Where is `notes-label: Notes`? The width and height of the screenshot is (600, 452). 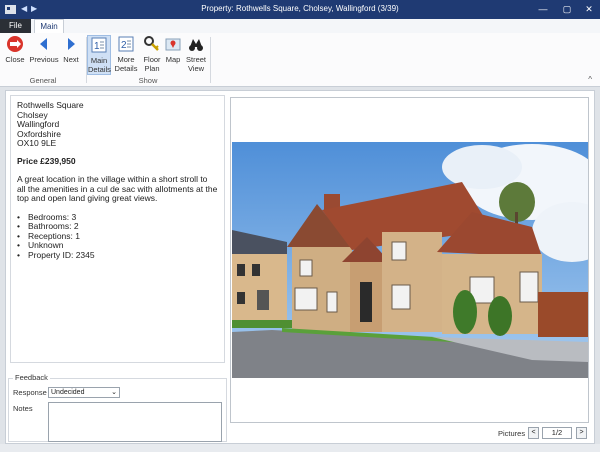 notes-label: Notes is located at coordinates (23, 408).